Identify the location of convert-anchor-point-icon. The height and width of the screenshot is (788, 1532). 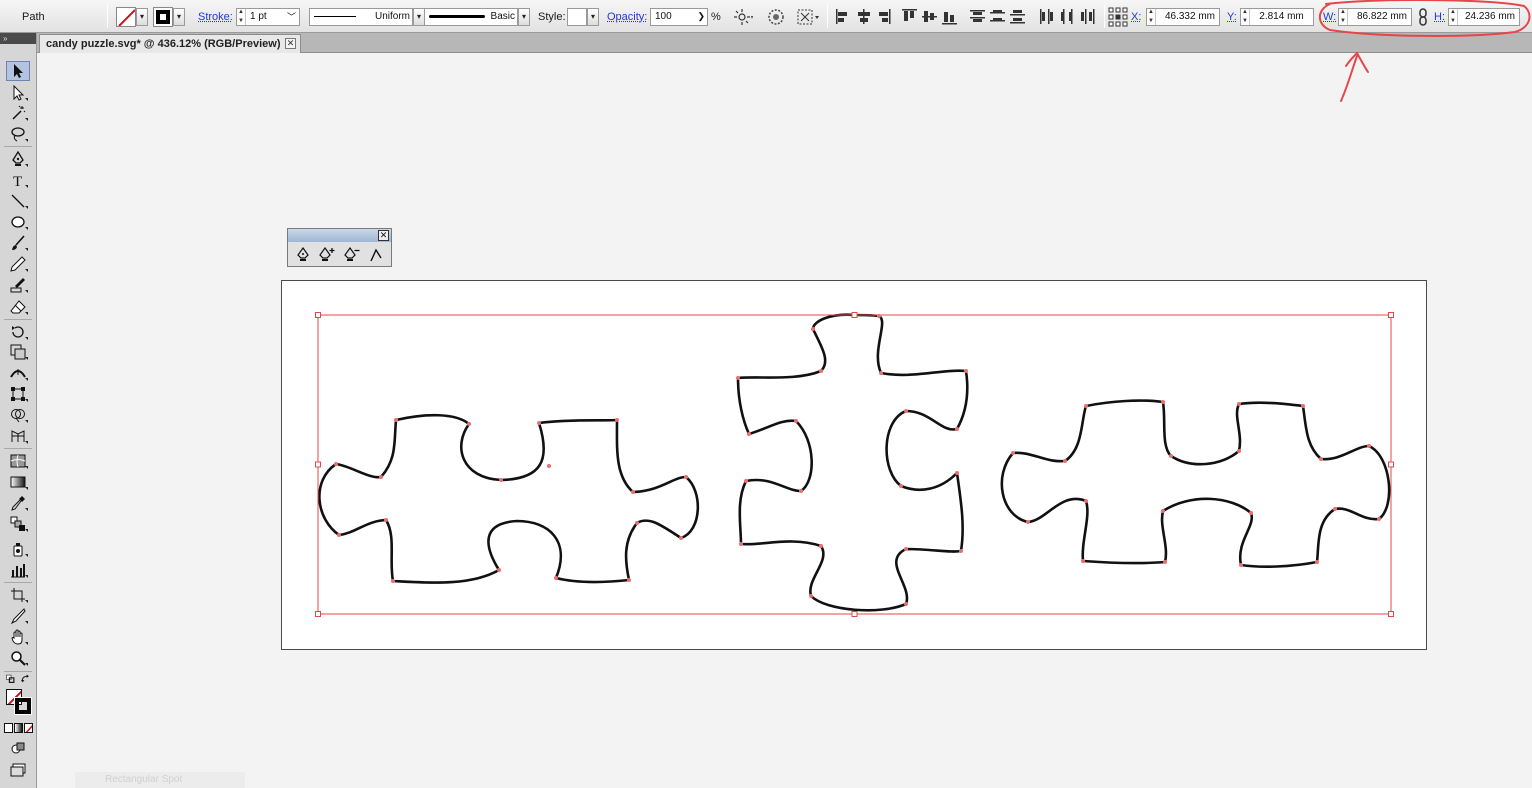
(376, 255).